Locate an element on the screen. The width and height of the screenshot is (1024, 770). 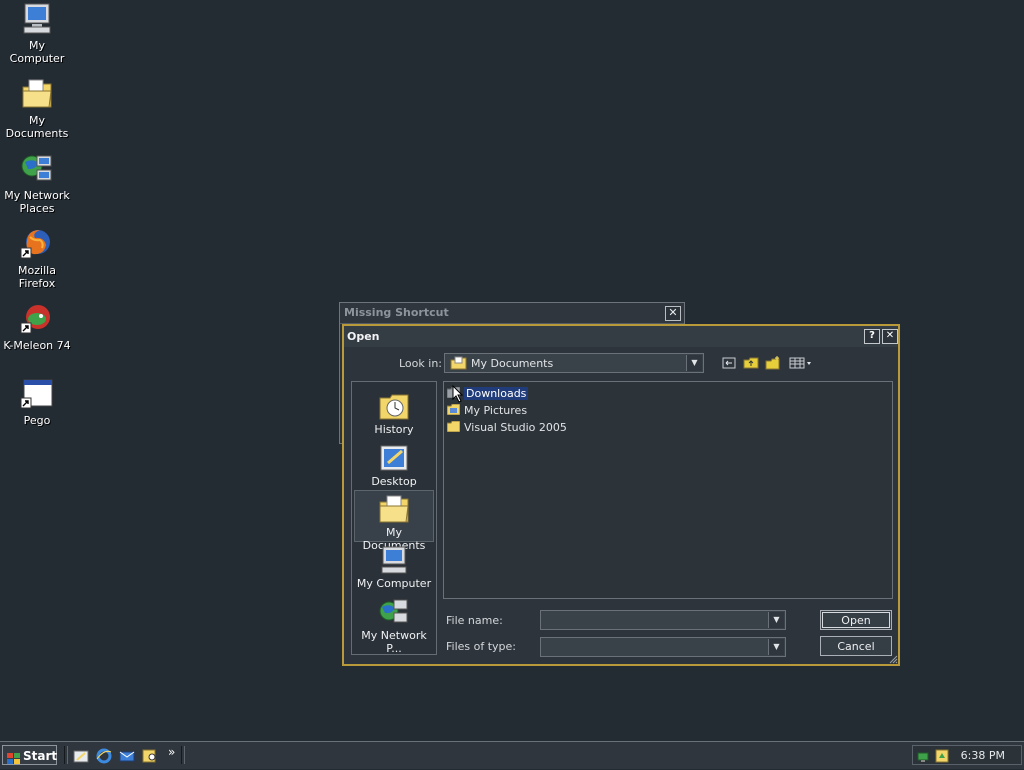
new-folder-icon is located at coordinates (773, 363).